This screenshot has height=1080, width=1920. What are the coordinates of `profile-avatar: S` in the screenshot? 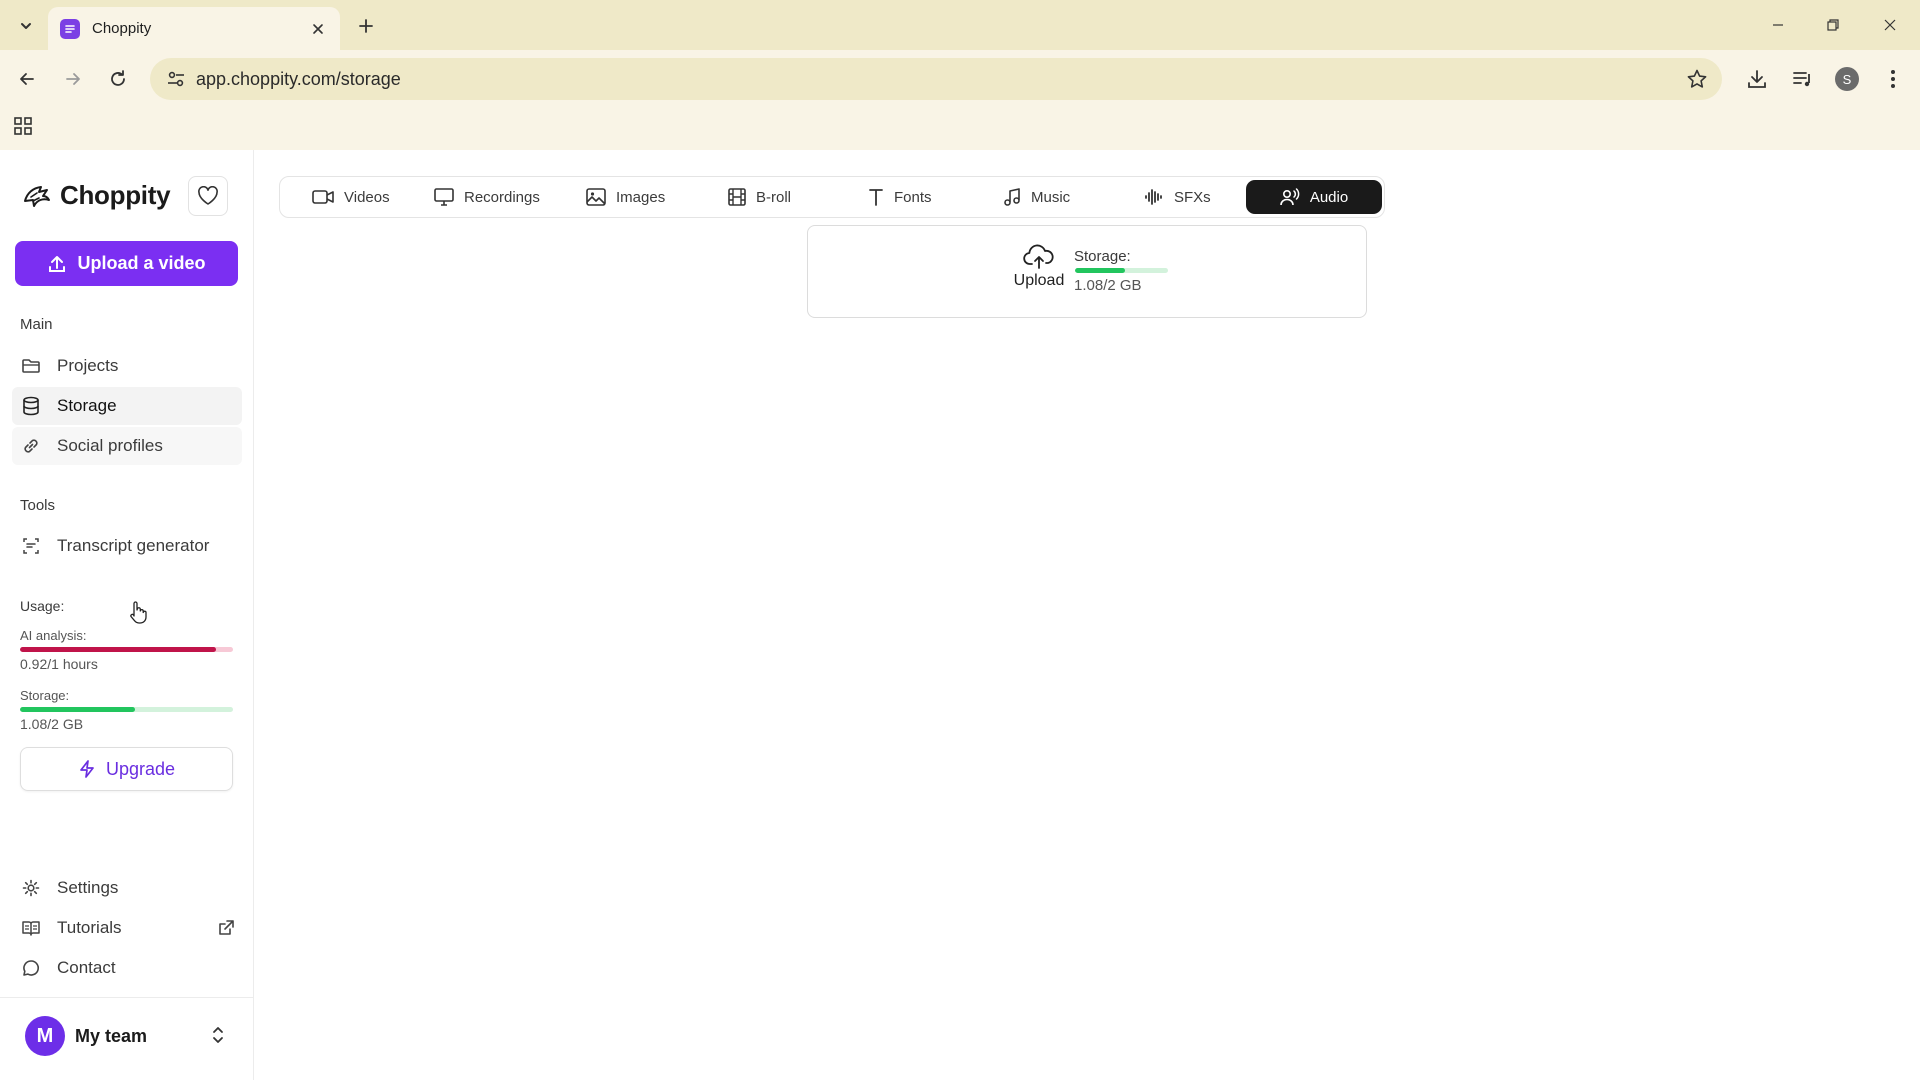 It's located at (1847, 79).